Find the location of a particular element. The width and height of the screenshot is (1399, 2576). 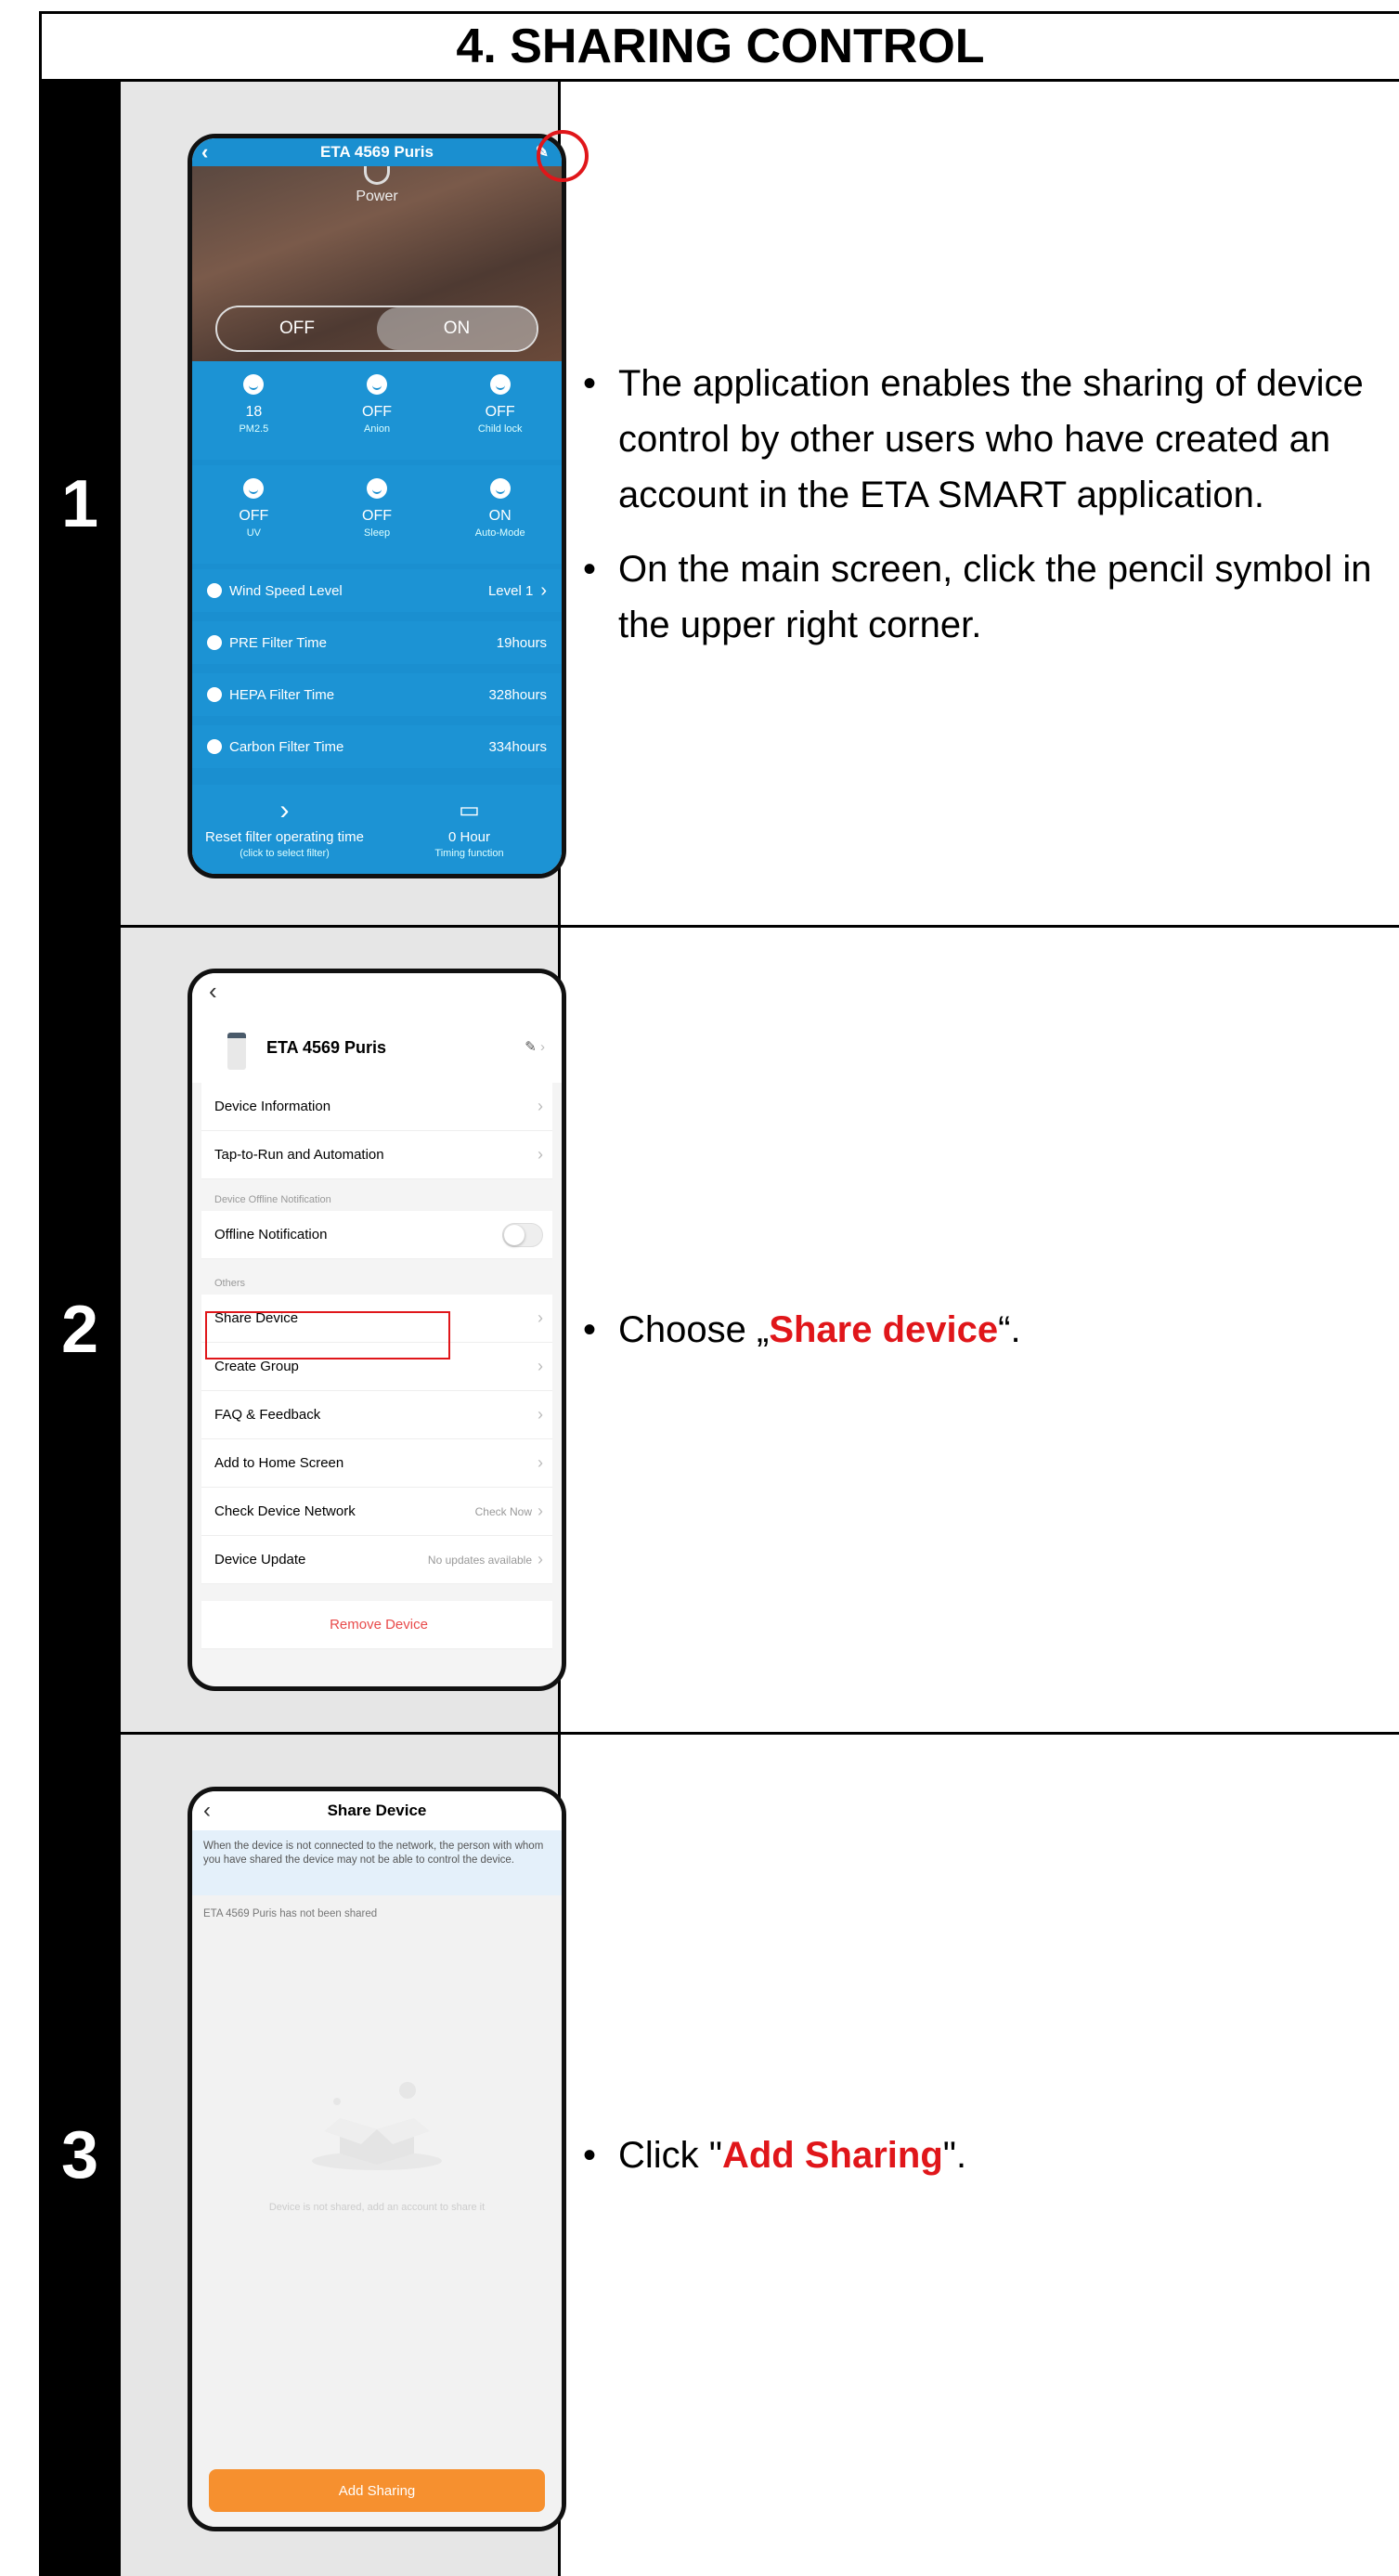

setting-carbon-filter: Carbon Filter Time 334hours is located at coordinates (377, 746).